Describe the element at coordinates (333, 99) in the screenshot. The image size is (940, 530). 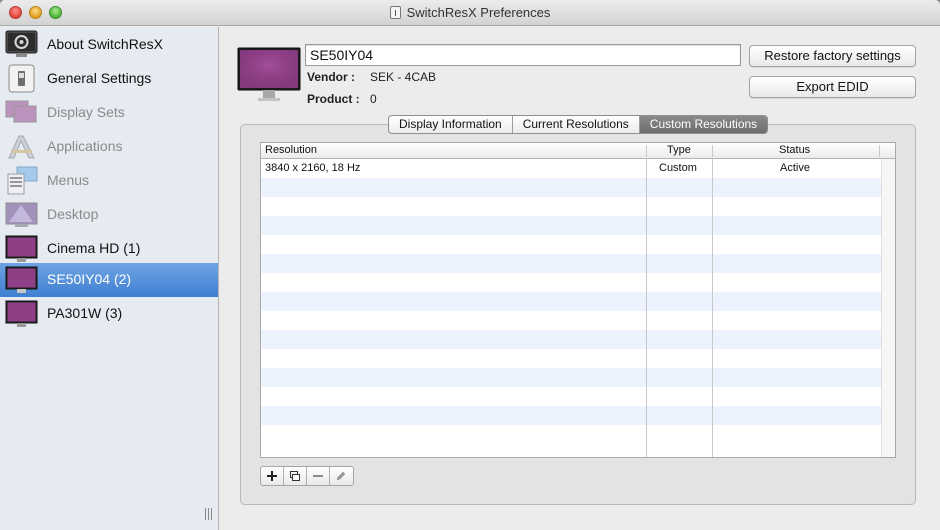
I see `product-label: Product :` at that location.